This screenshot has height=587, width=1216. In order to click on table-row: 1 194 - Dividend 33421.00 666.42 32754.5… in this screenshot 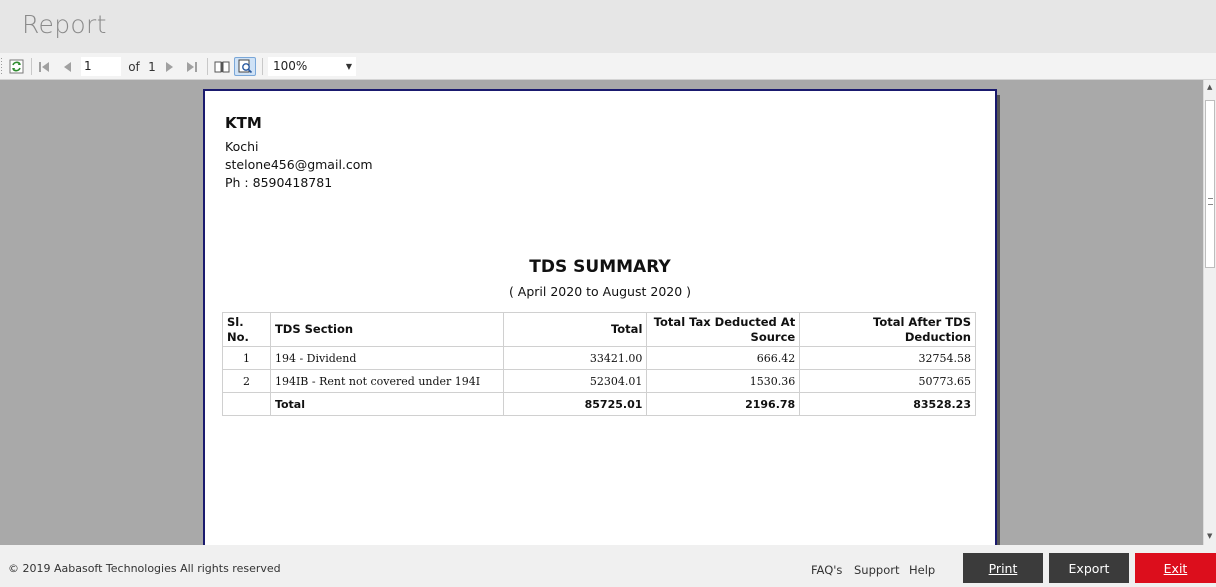, I will do `click(599, 358)`.